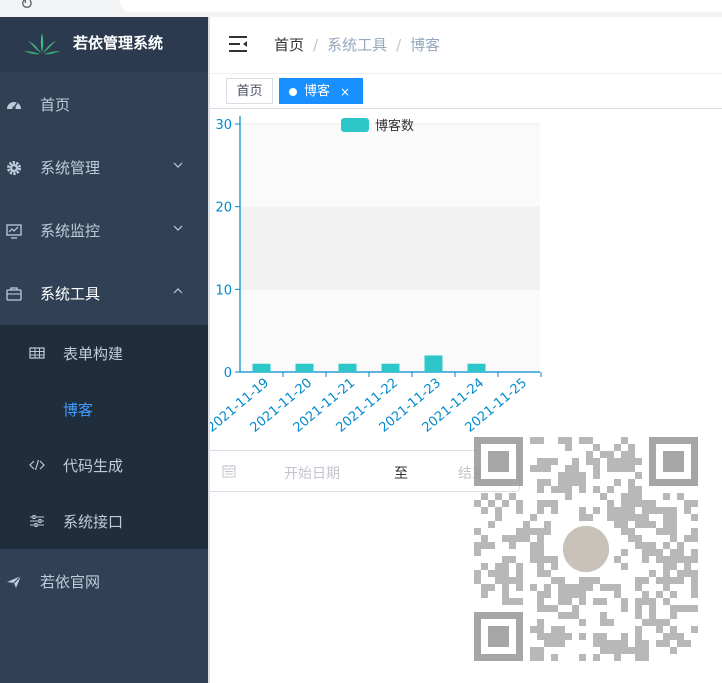 Image resolution: width=722 pixels, height=683 pixels. What do you see at coordinates (104, 465) in the screenshot?
I see `sidebar-item-code-gen: 代码生成` at bounding box center [104, 465].